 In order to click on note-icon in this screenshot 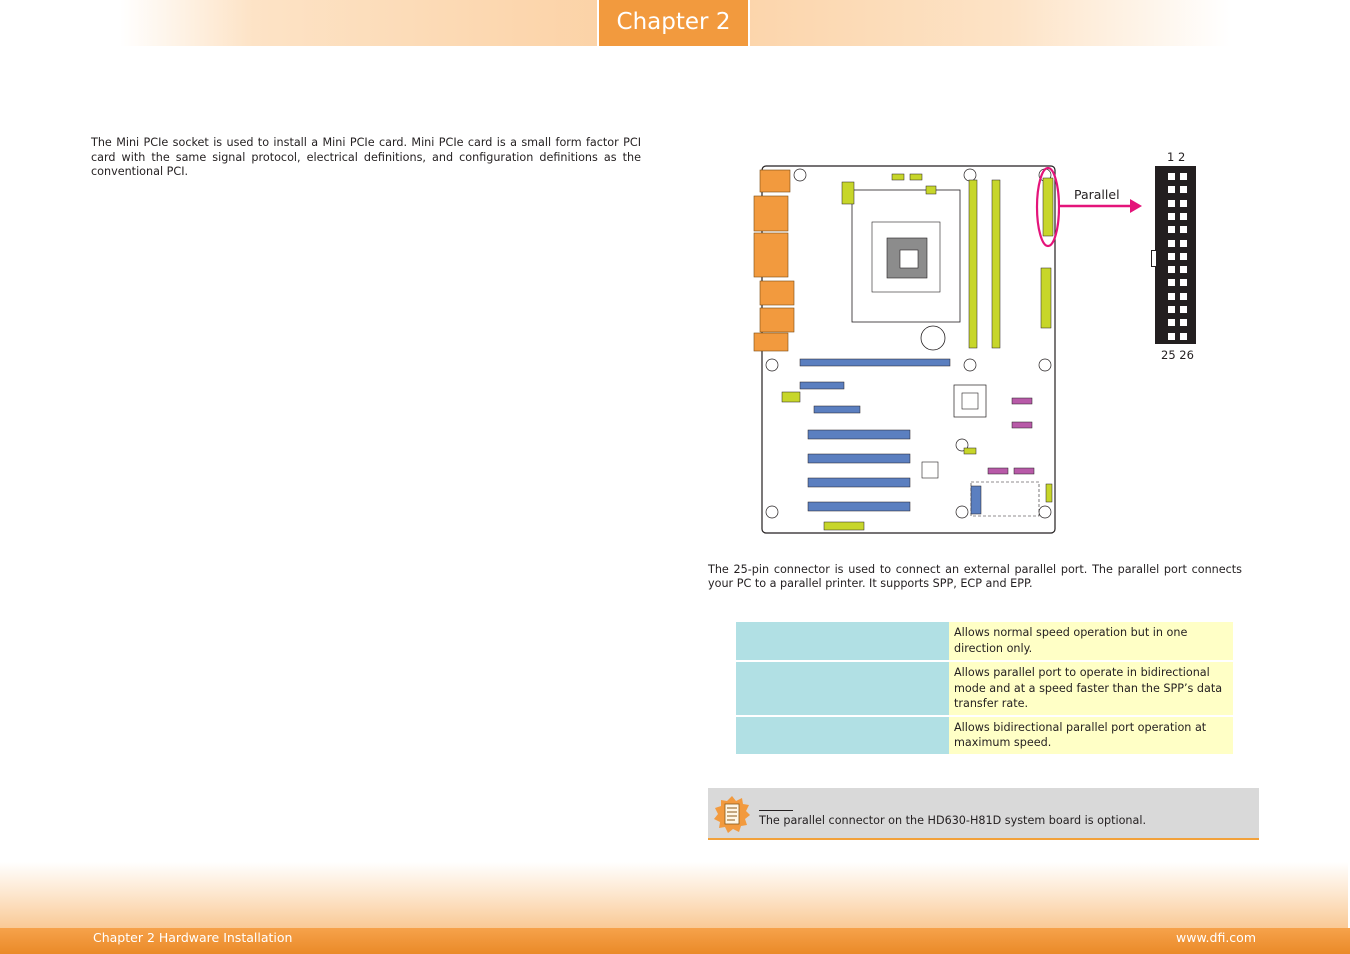, I will do `click(732, 814)`.